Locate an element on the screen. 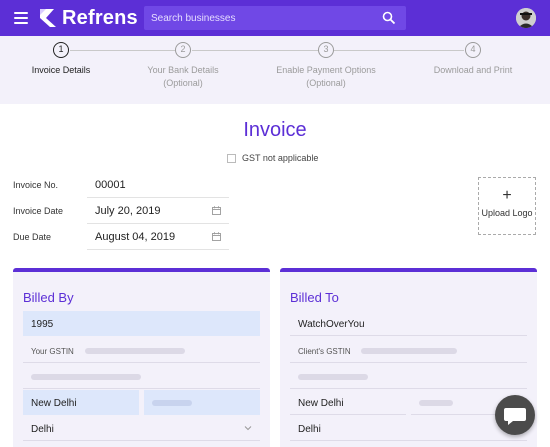 The width and height of the screenshot is (550, 447). step-label: Download and Print is located at coordinates (473, 70).